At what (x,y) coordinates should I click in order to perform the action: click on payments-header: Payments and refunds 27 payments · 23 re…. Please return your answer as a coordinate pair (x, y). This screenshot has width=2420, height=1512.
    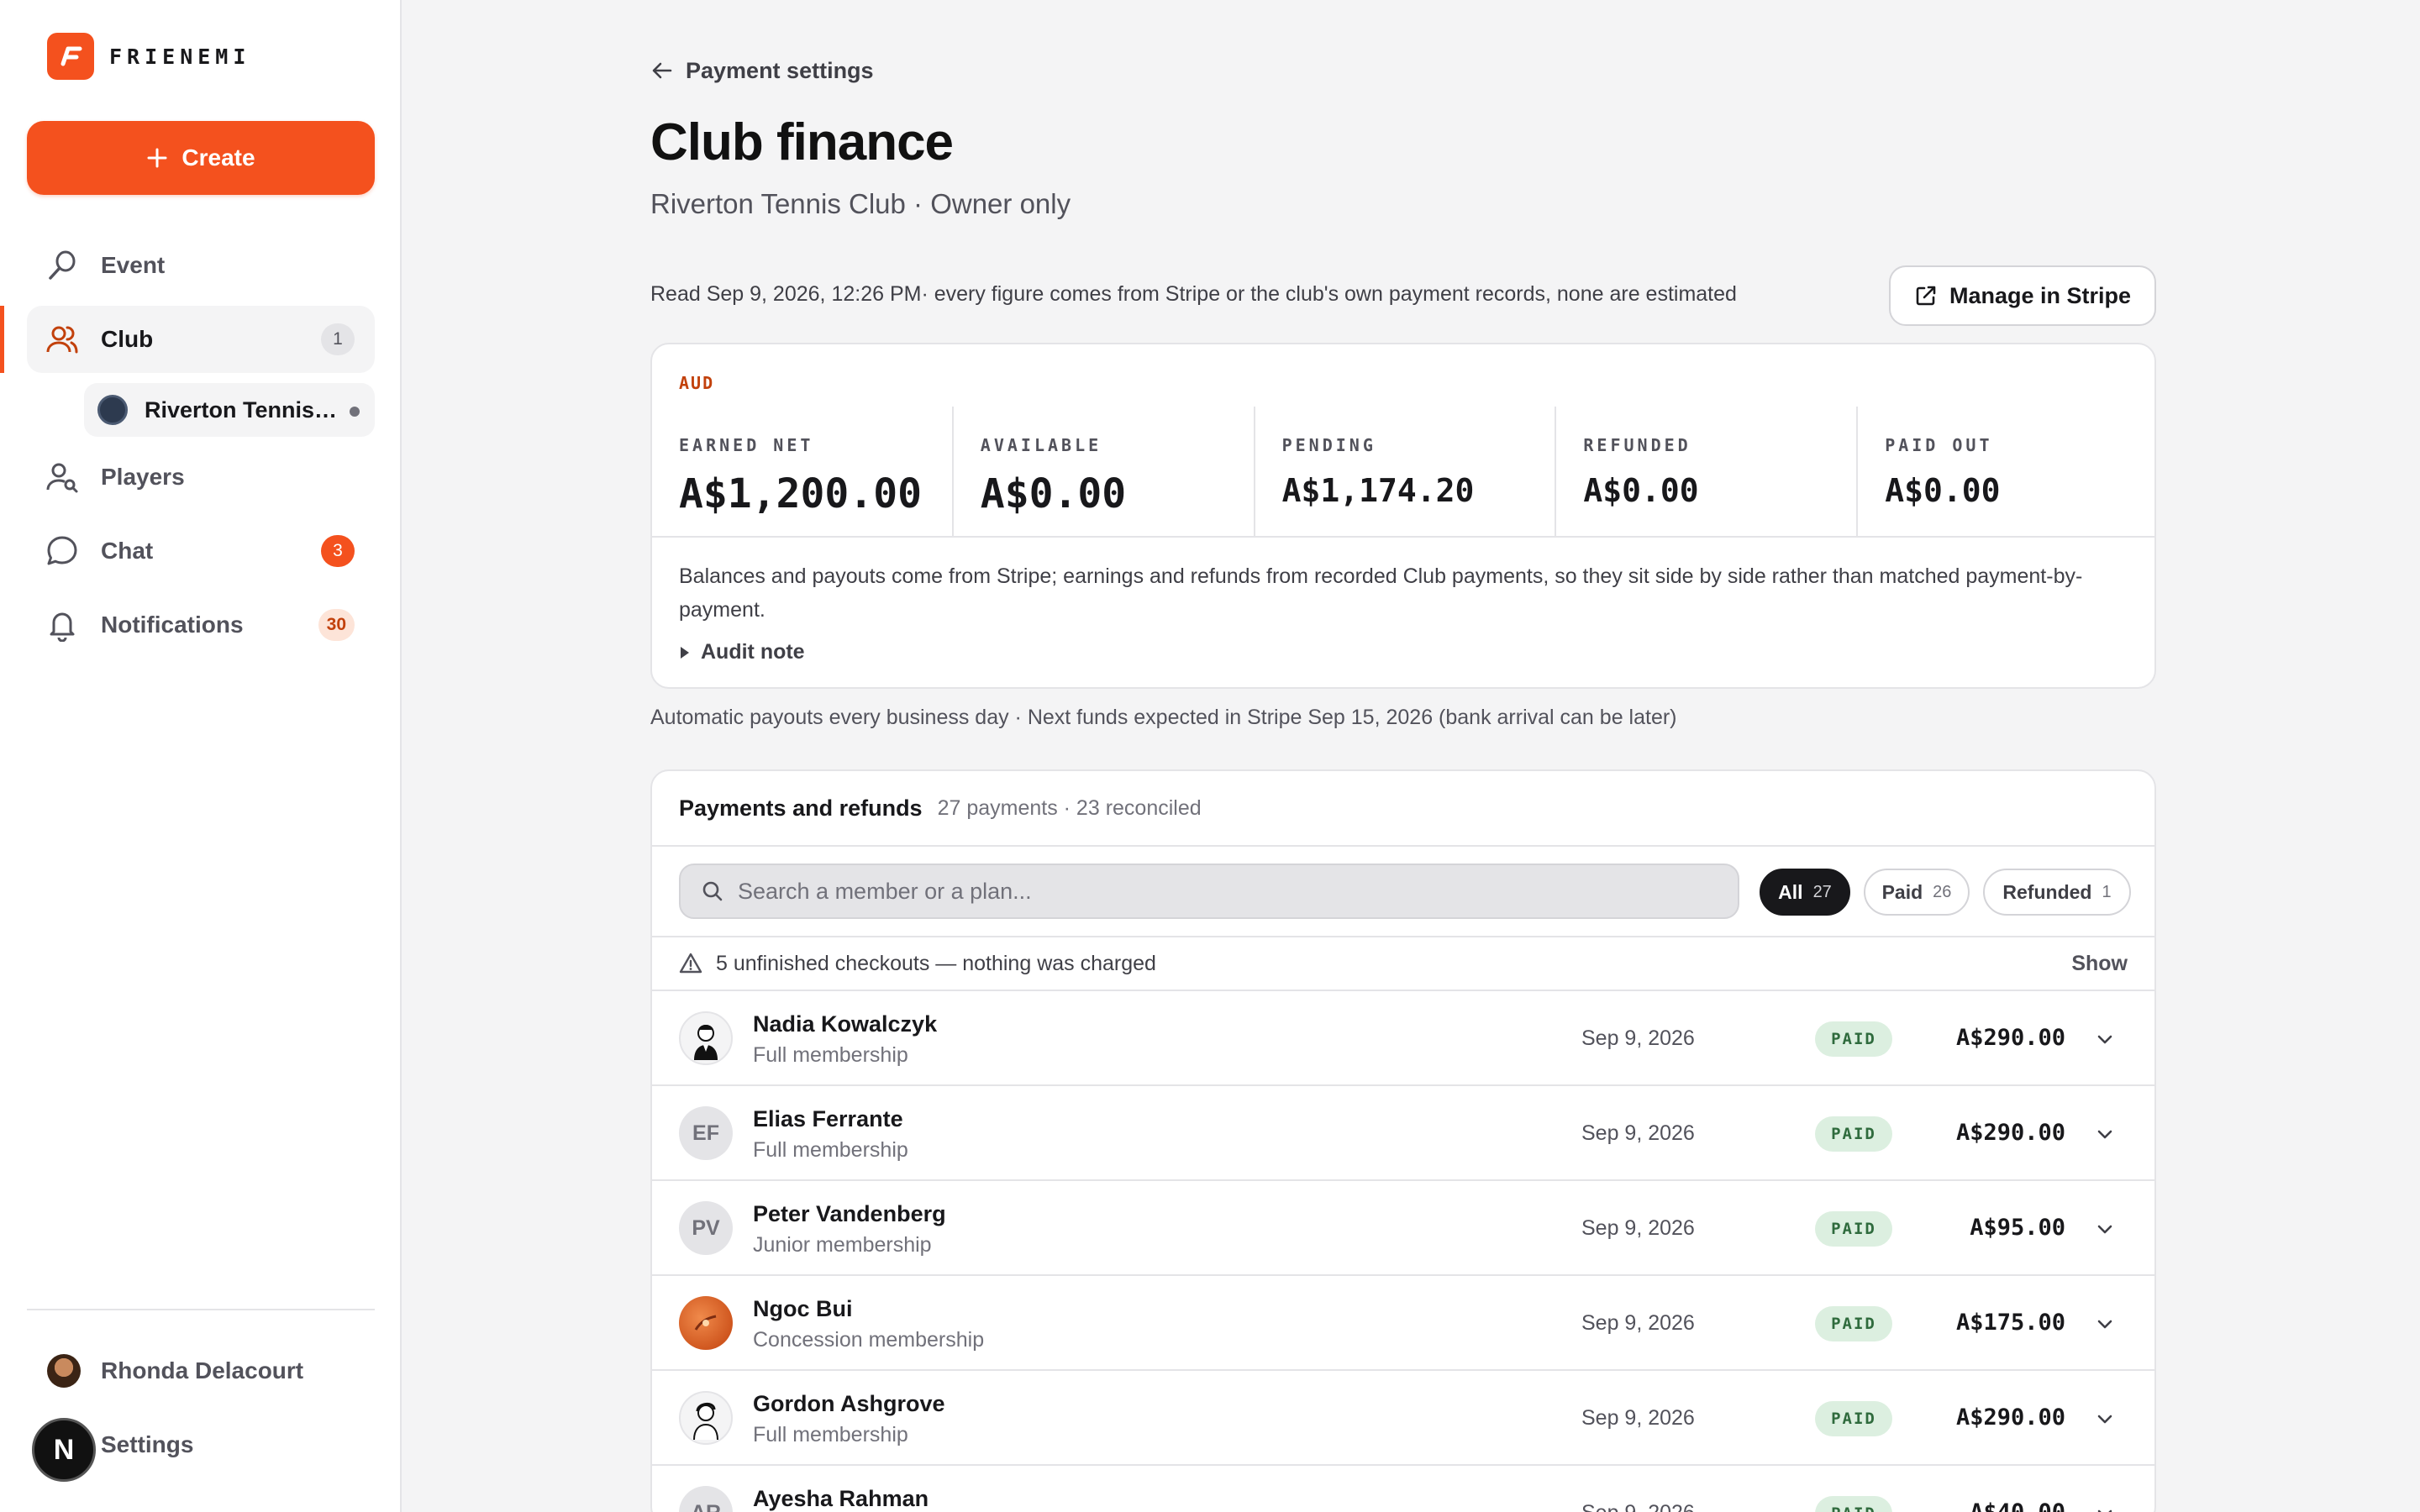
    Looking at the image, I should click on (1403, 809).